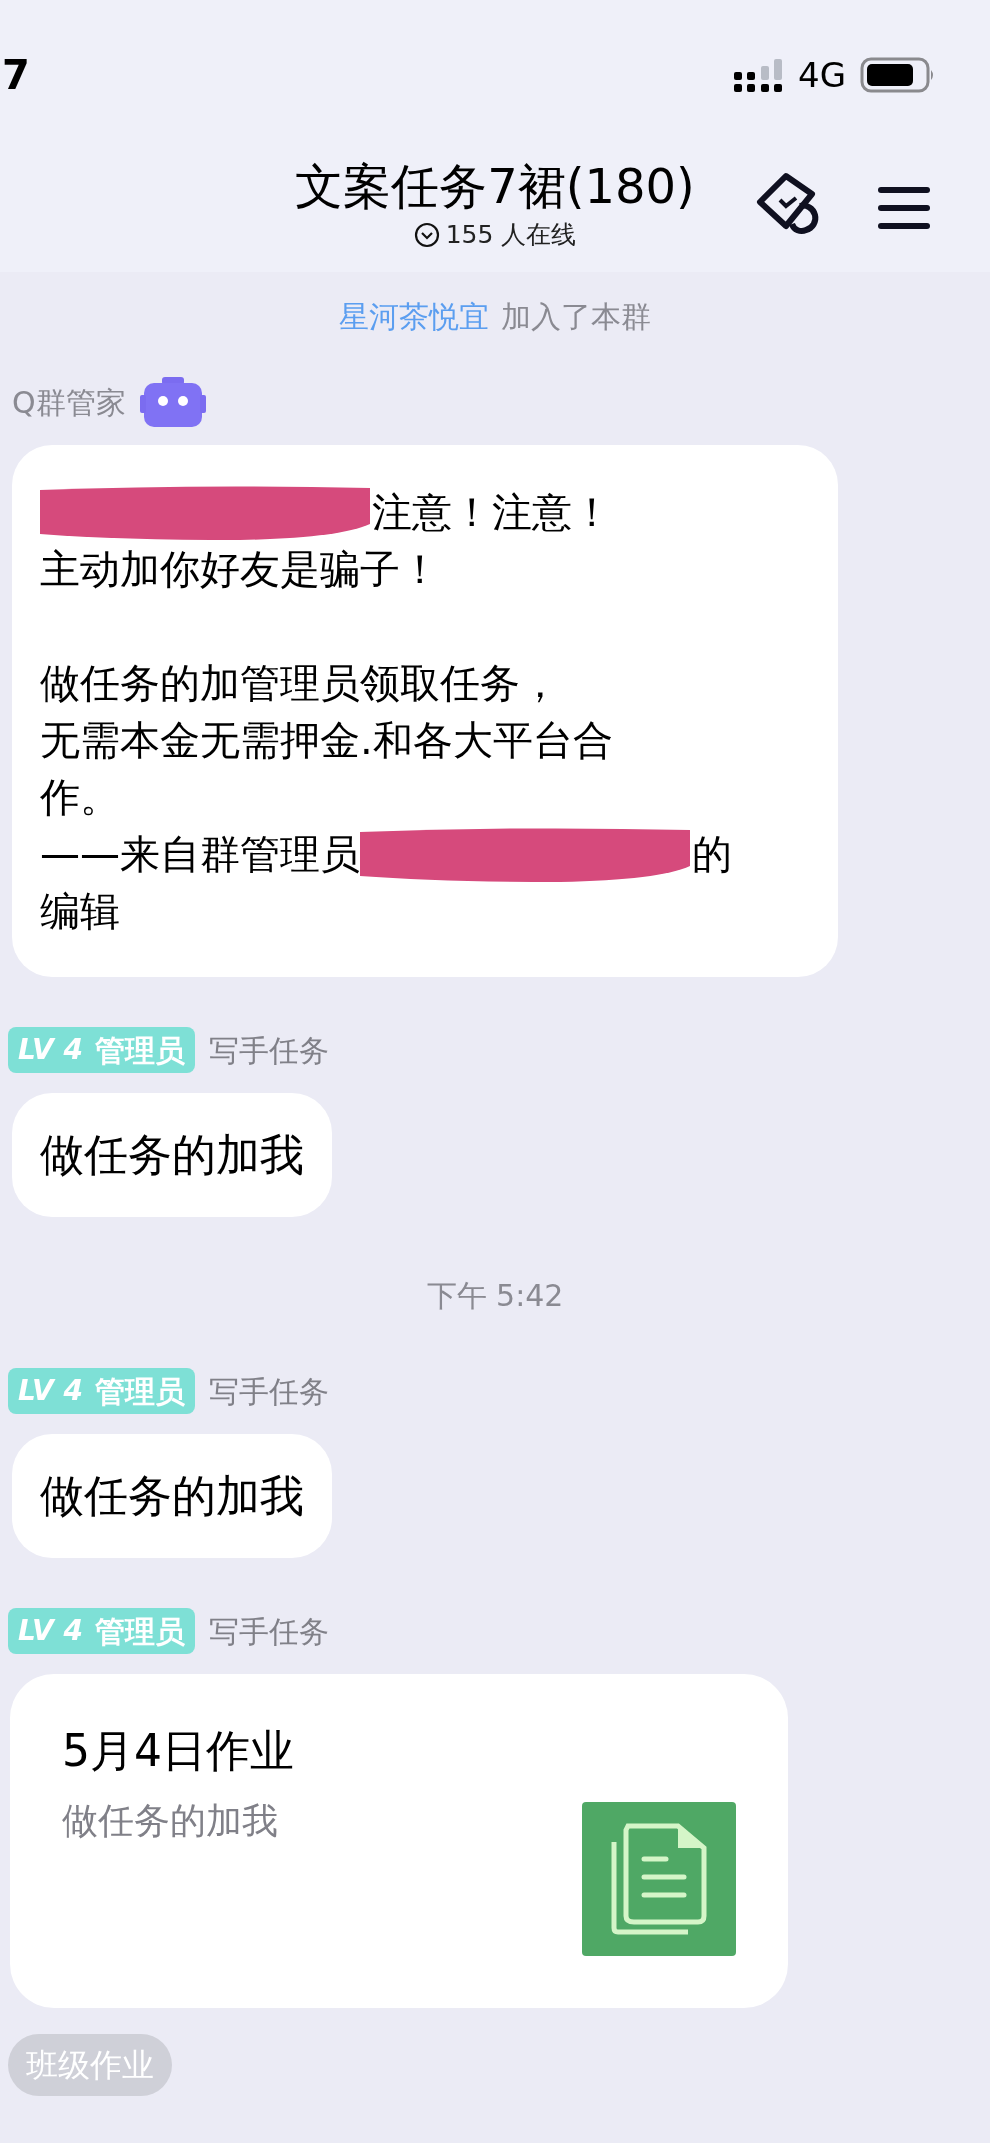  What do you see at coordinates (326, 740) in the screenshot?
I see `message-text: 无需本金无需押金.和各大平台合` at bounding box center [326, 740].